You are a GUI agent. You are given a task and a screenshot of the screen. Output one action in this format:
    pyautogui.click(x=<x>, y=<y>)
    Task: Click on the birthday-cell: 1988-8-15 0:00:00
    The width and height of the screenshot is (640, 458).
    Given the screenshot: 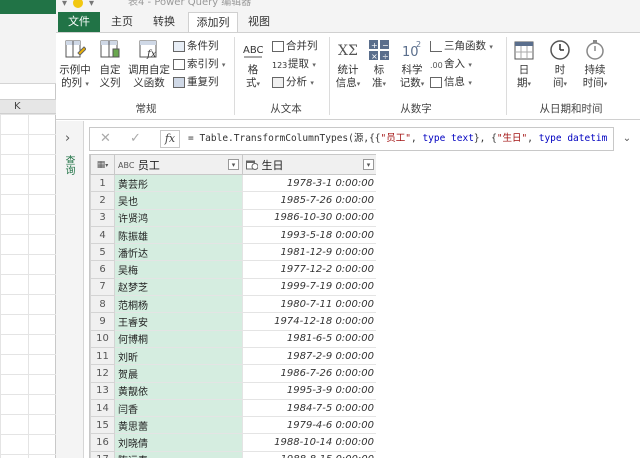 What is the action you would take?
    pyautogui.click(x=309, y=454)
    